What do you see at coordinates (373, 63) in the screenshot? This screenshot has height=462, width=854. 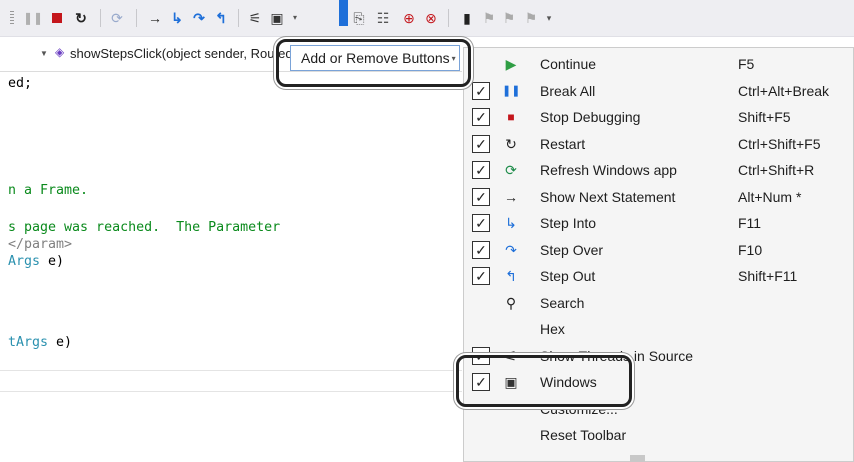 I see `highlight-add-remove-buttons` at bounding box center [373, 63].